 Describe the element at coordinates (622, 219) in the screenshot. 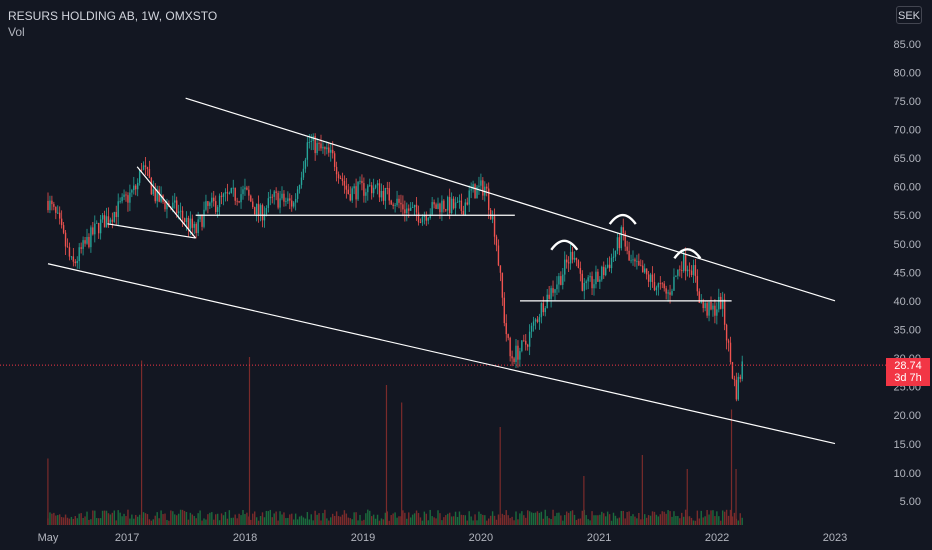

I see `head-arc` at that location.